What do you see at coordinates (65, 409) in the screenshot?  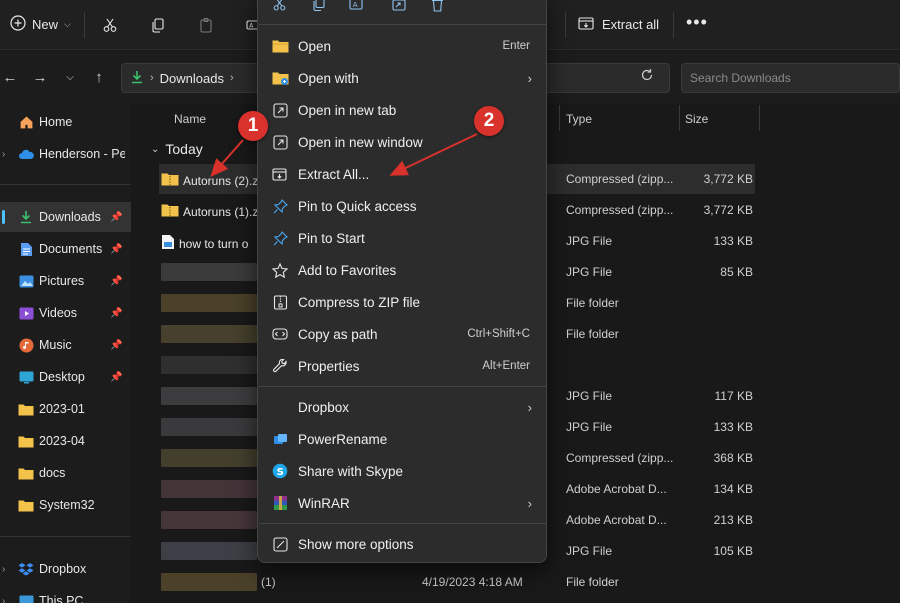 I see `sidebar-item-folder-2023-01: 2023-01` at bounding box center [65, 409].